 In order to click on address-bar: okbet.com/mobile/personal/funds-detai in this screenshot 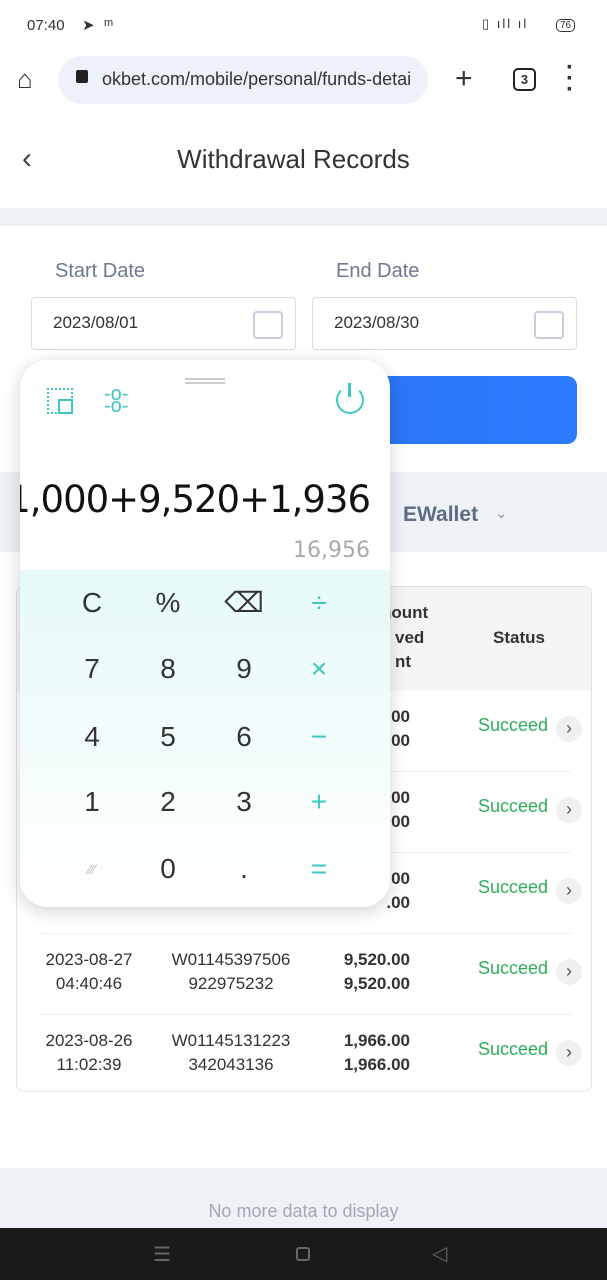, I will do `click(243, 80)`.